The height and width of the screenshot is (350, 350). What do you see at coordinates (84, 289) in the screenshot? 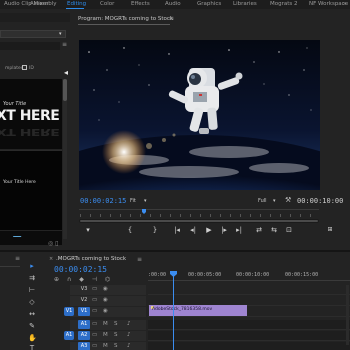
I see `track-label-v3: V3` at bounding box center [84, 289].